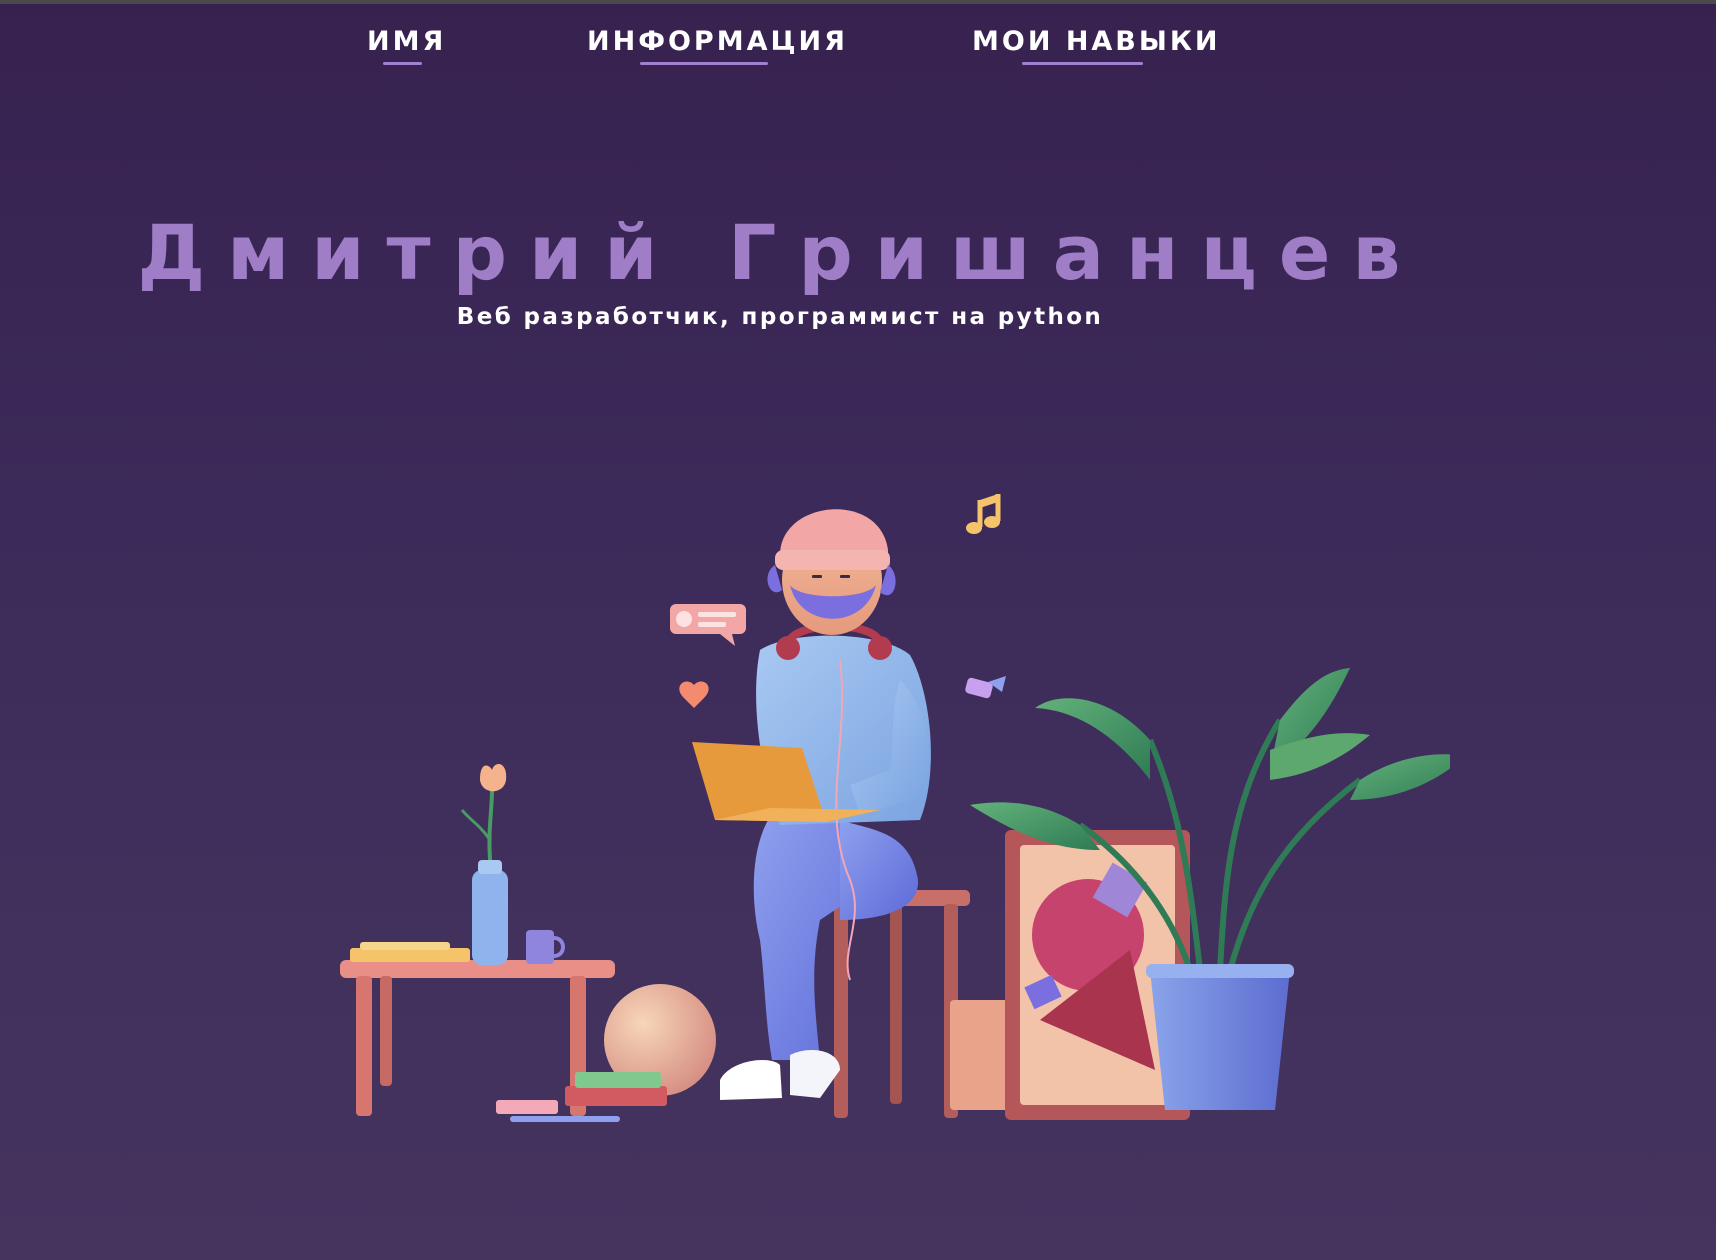 The image size is (1716, 1260). I want to click on stool, so click(900, 1004).